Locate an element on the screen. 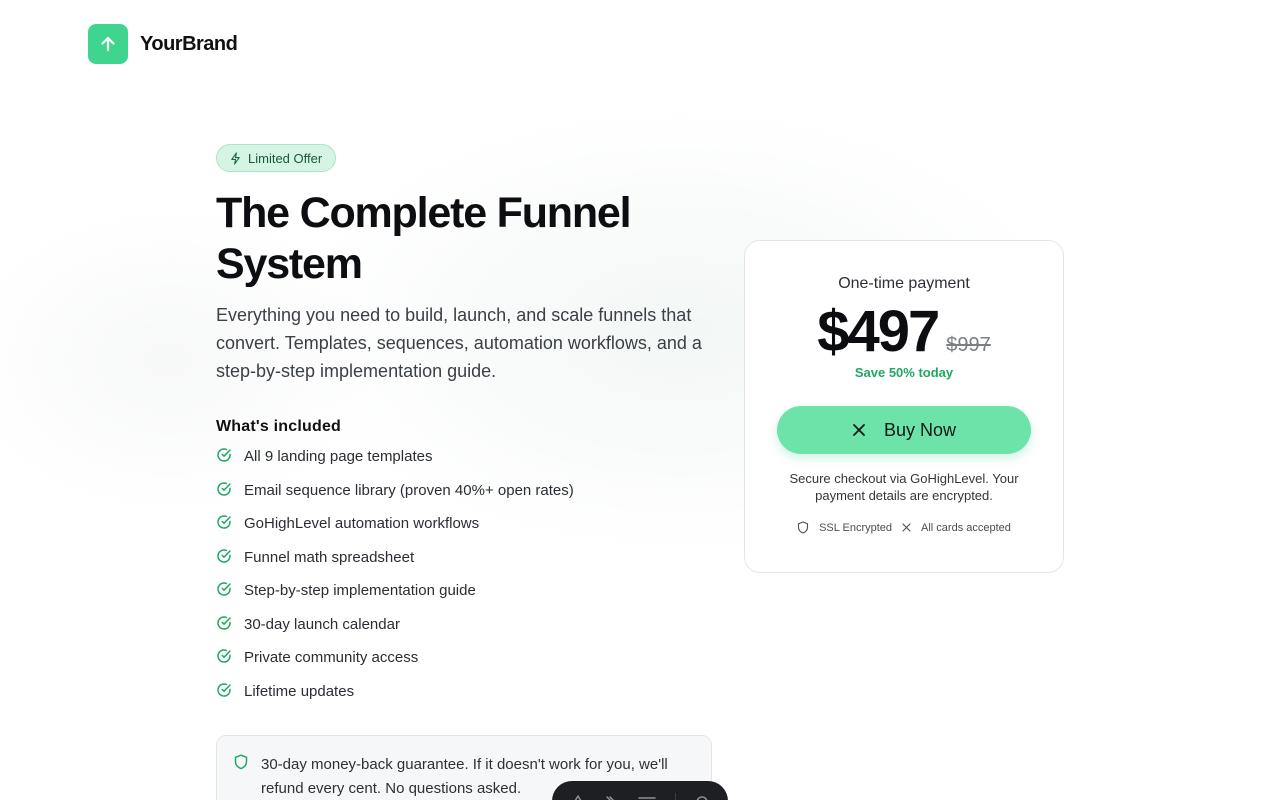  feature-item: Funnel math spreadsheet is located at coordinates (466, 565).